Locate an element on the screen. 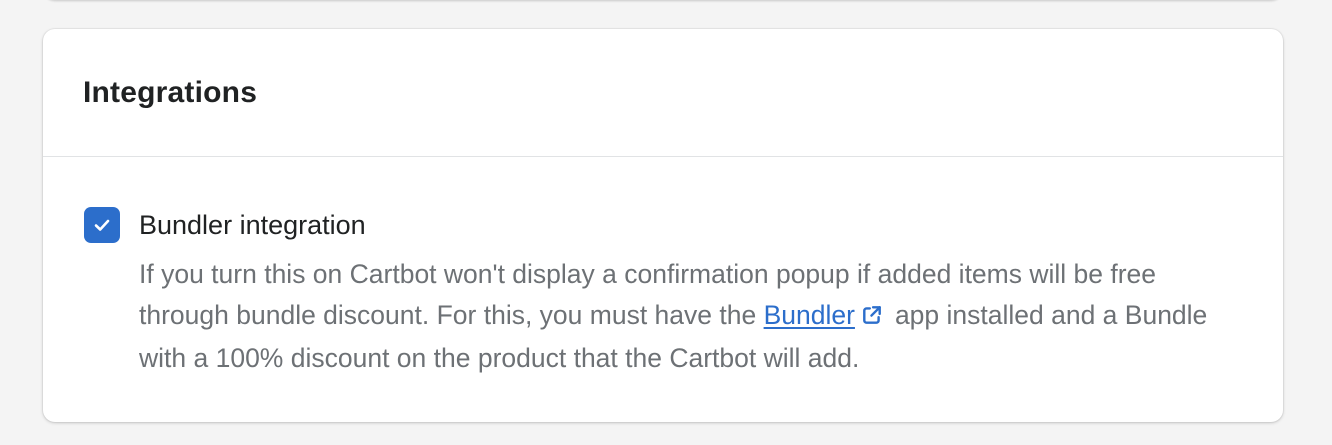 This screenshot has height=445, width=1332. bundler-integration-label: Bundler integration is located at coordinates (252, 224).